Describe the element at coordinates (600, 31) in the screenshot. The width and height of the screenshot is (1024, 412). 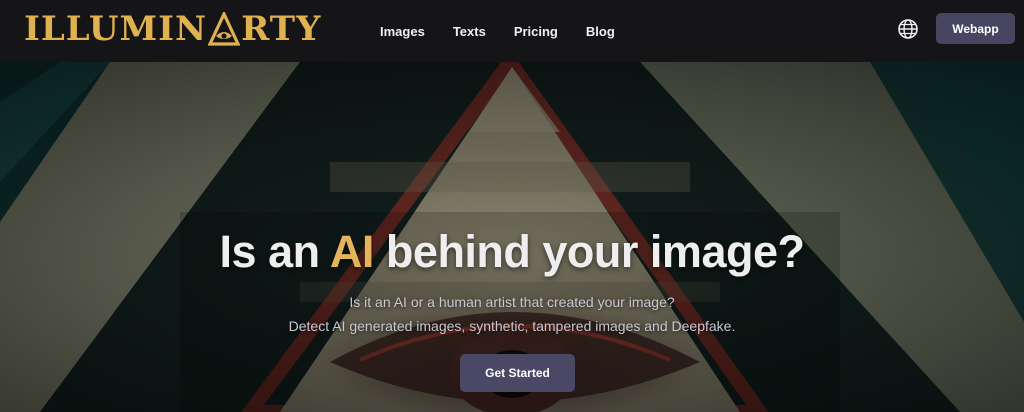
I see `nav-link-blog: Blog` at that location.